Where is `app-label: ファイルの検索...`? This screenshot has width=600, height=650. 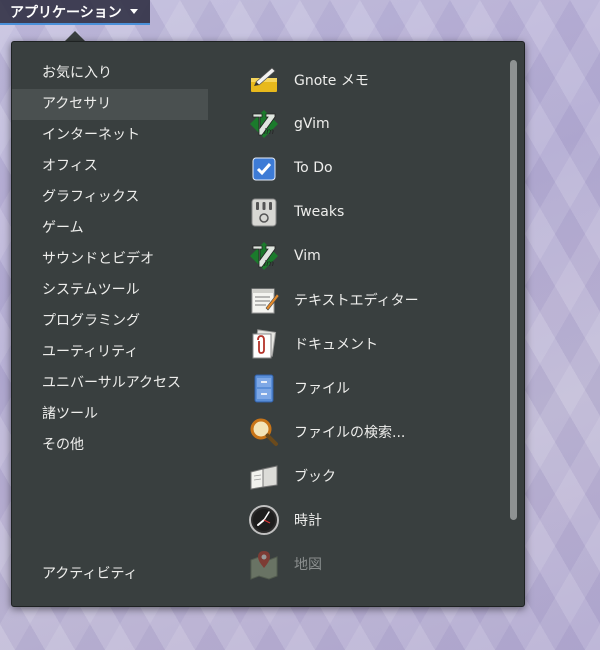
app-label: ファイルの検索... is located at coordinates (350, 433).